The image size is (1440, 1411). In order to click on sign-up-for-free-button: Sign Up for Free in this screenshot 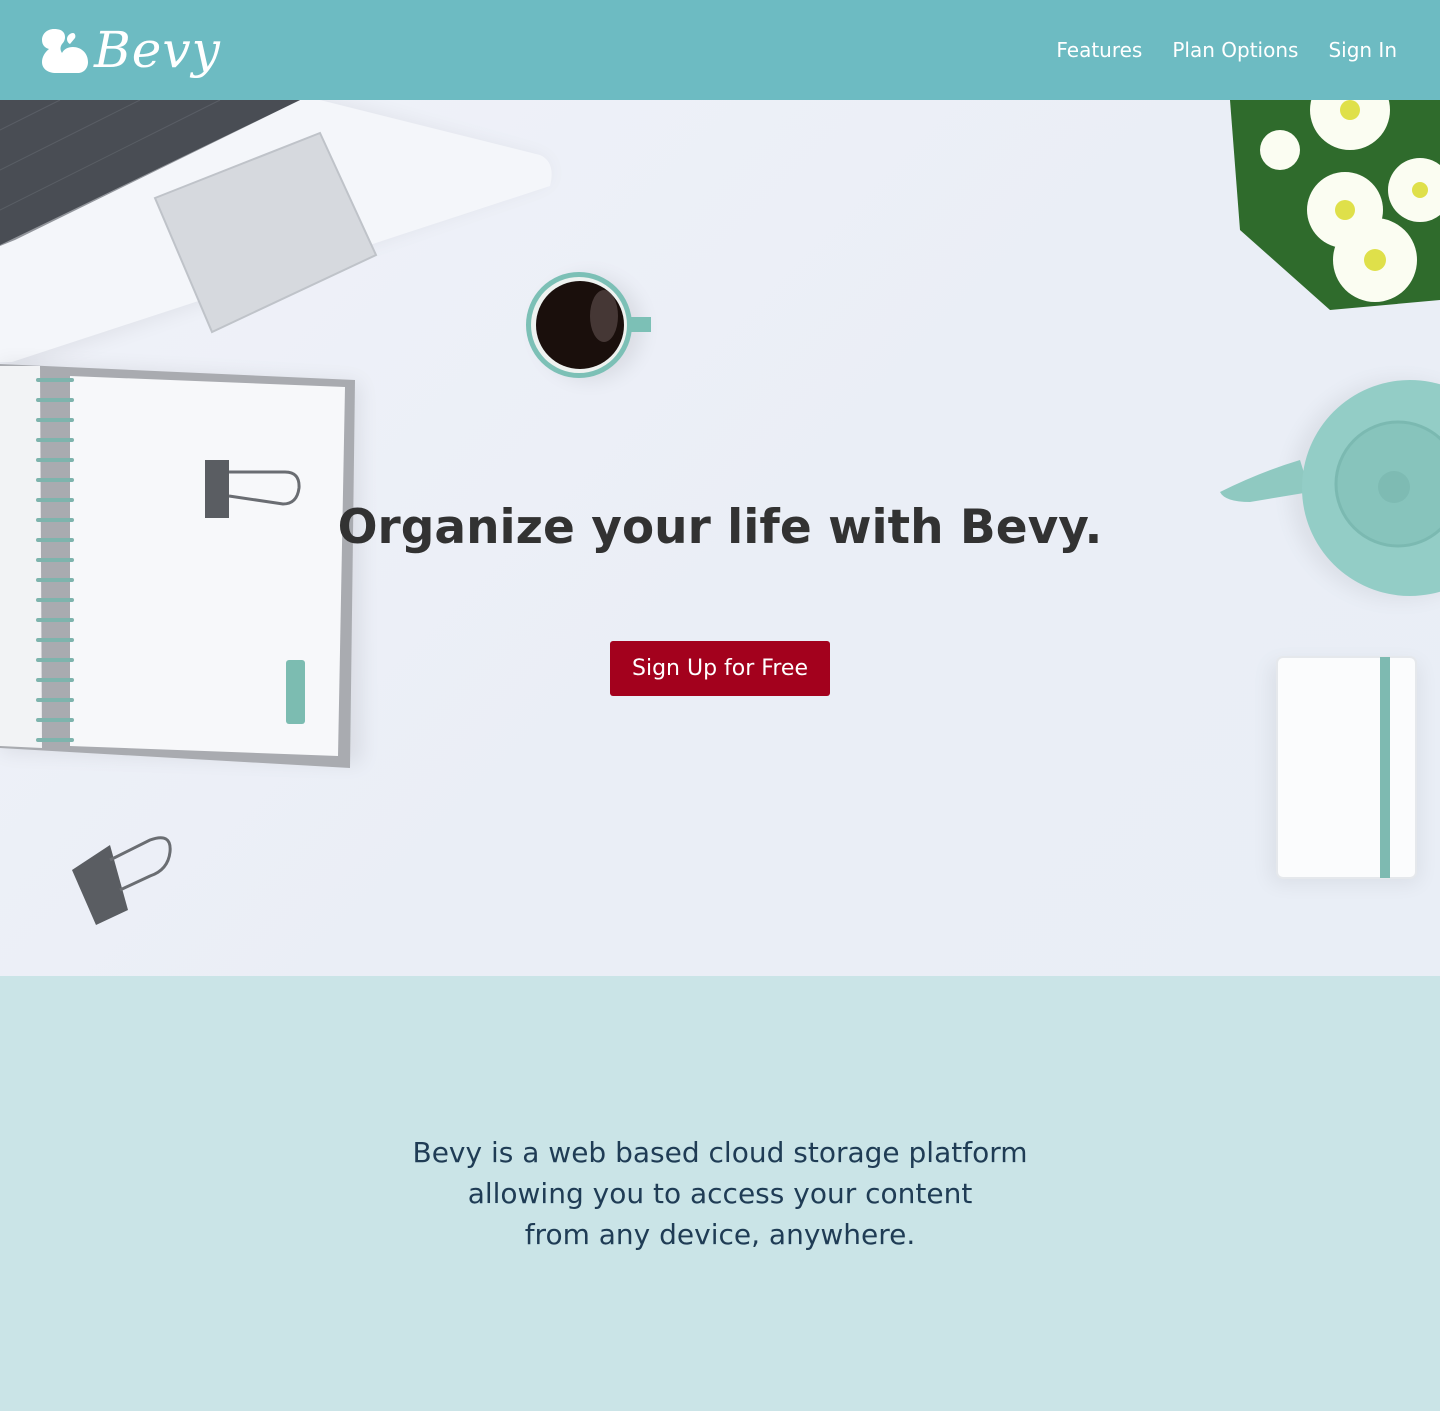, I will do `click(720, 668)`.